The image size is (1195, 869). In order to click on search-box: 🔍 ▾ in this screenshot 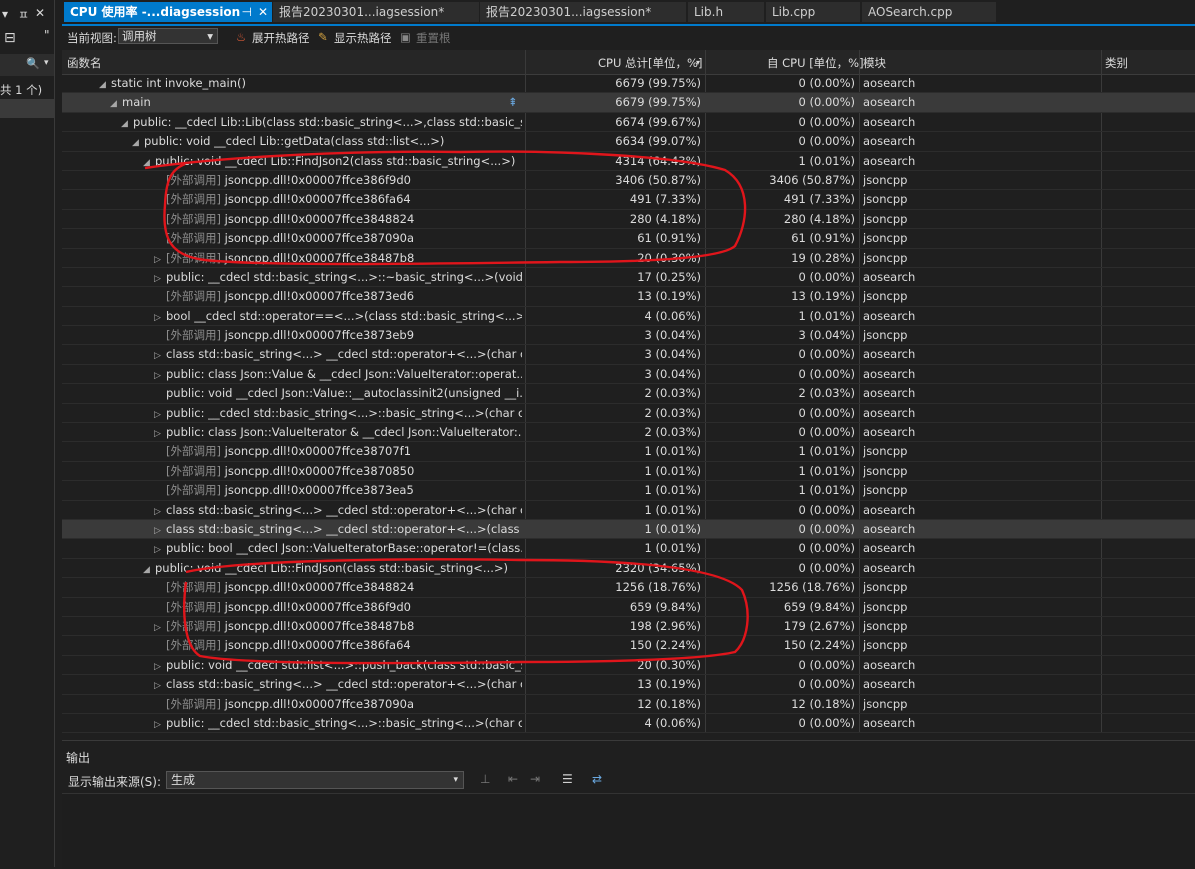, I will do `click(27, 65)`.